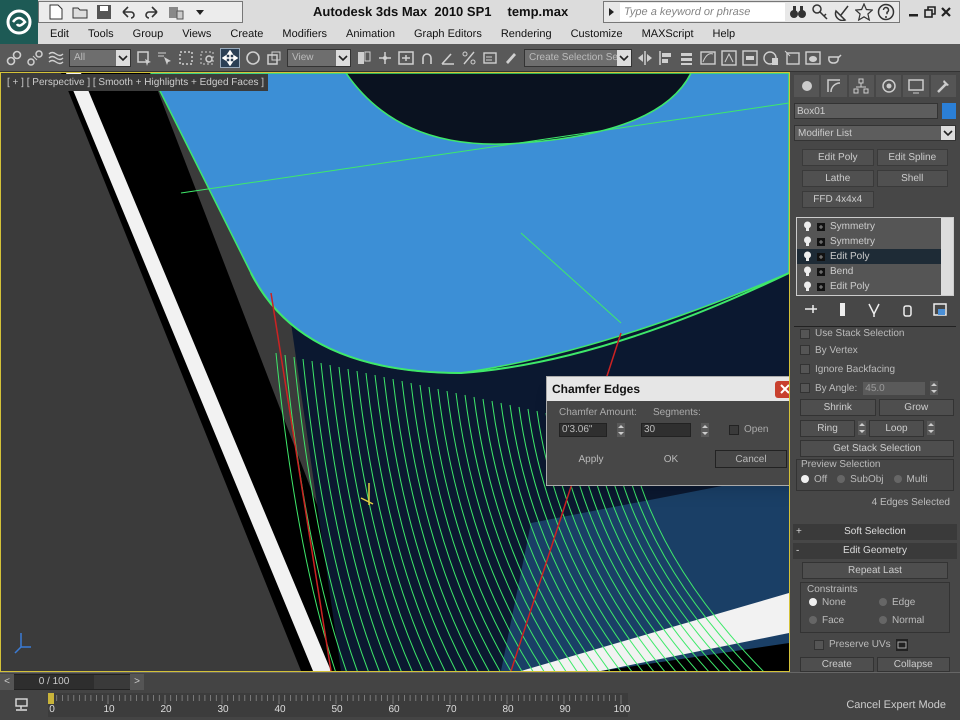  Describe the element at coordinates (943, 86) in the screenshot. I see `hammer-icon` at that location.